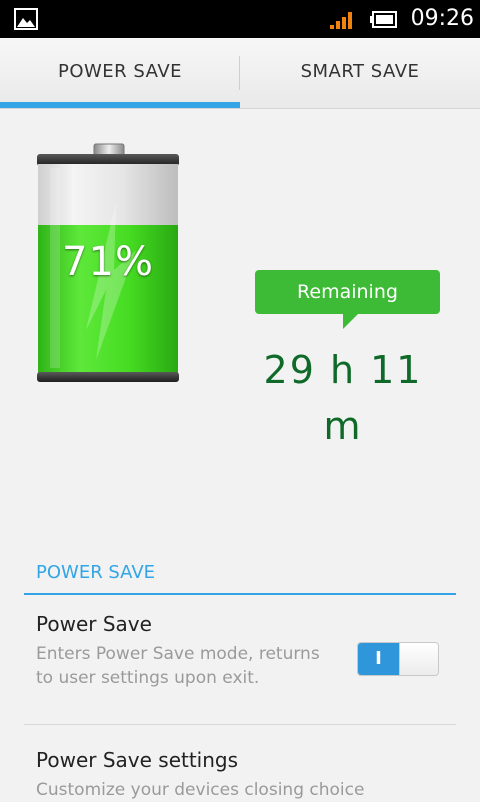 This screenshot has height=802, width=480. What do you see at coordinates (343, 398) in the screenshot?
I see `remaining-time: 29 h 11 m` at bounding box center [343, 398].